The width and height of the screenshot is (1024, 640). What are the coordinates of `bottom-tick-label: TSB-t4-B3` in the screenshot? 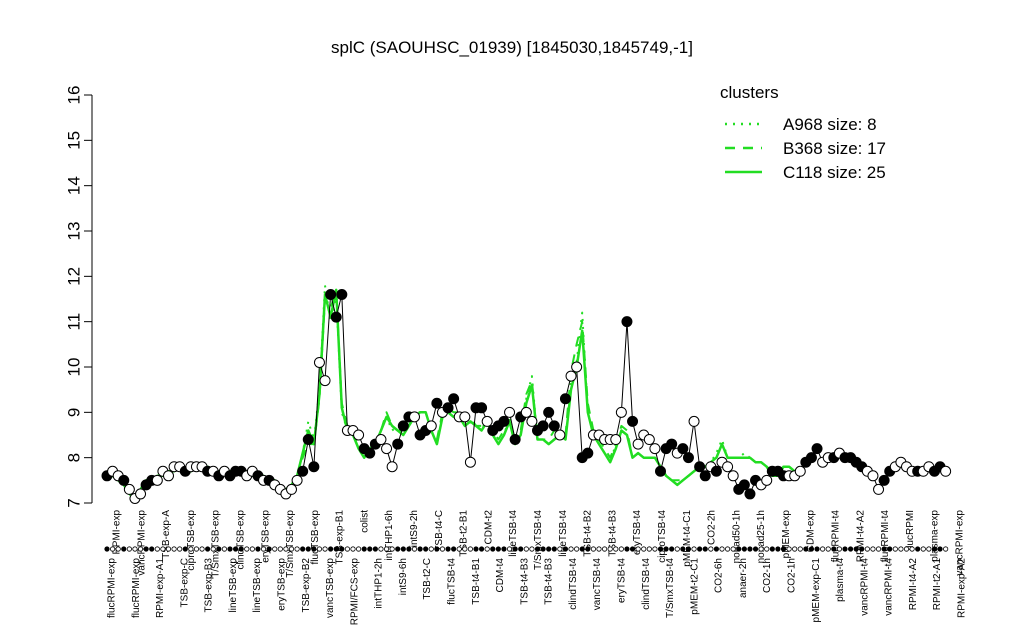 It's located at (549, 581).